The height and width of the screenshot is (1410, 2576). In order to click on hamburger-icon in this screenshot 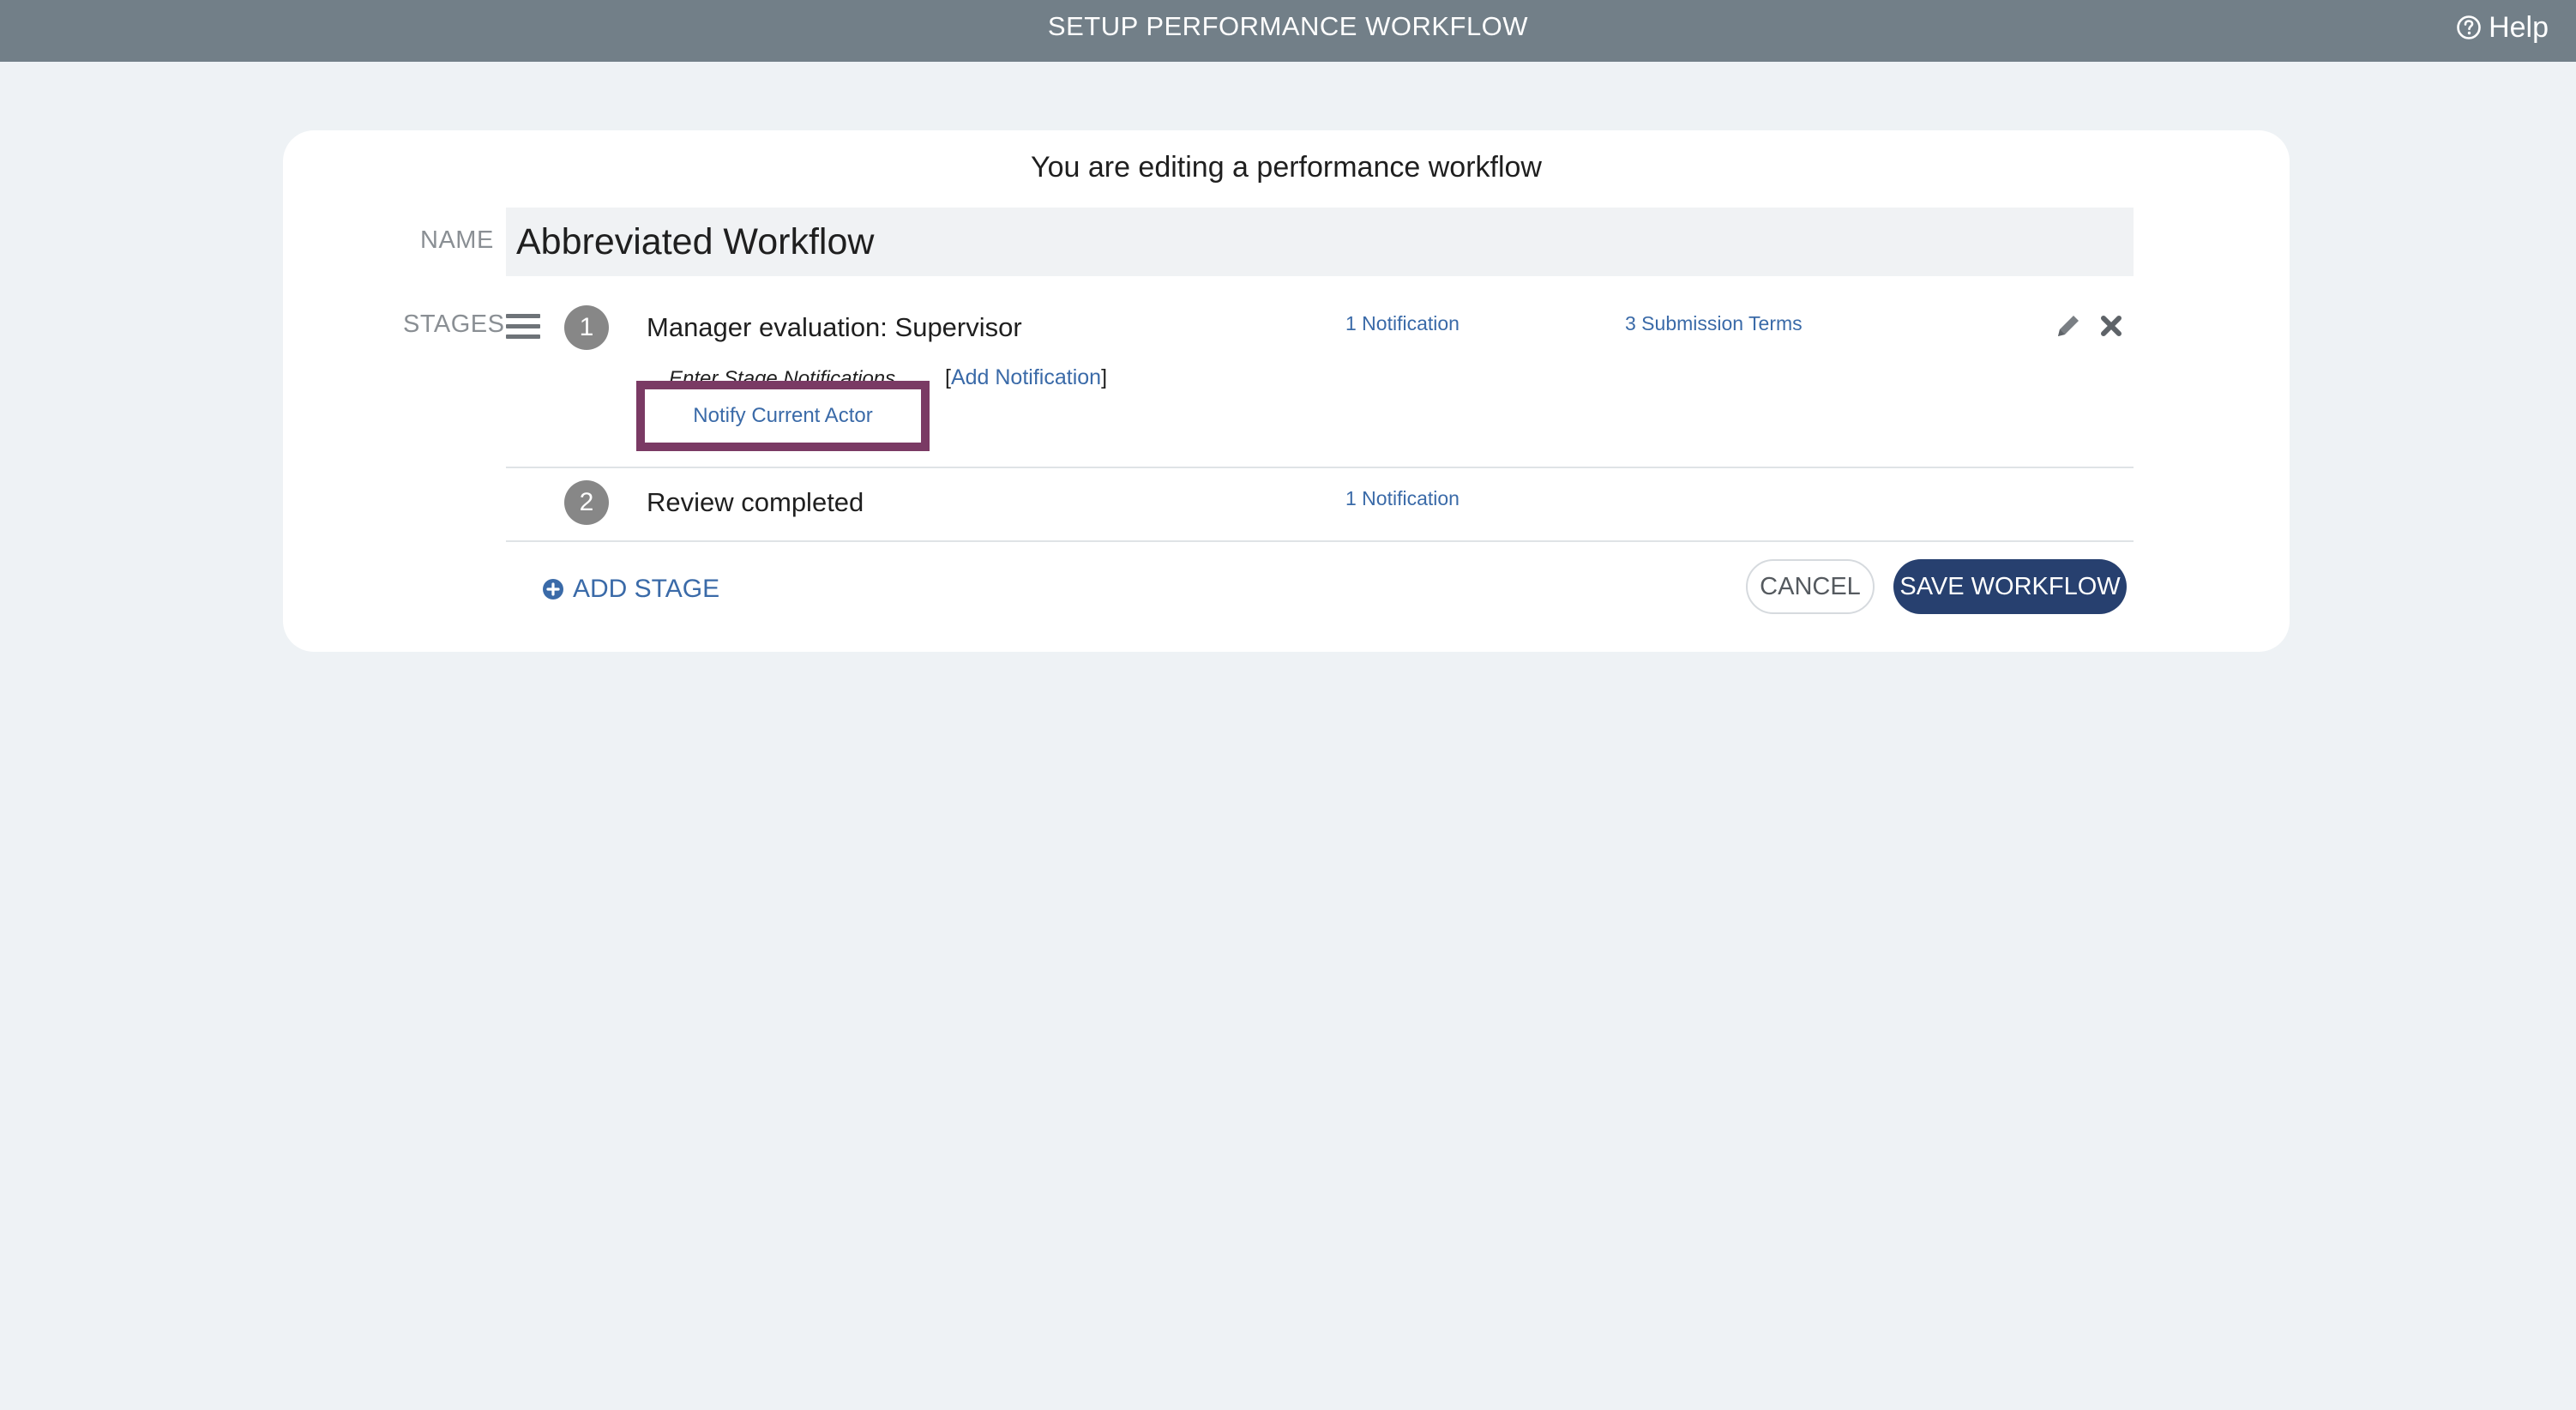, I will do `click(523, 327)`.